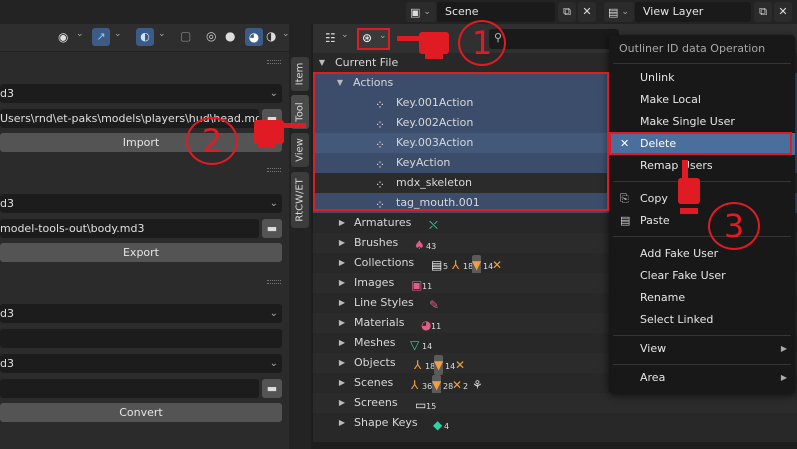 The height and width of the screenshot is (449, 797). Describe the element at coordinates (322, 63) in the screenshot. I see `expand-triangle-icon: ▼` at that location.